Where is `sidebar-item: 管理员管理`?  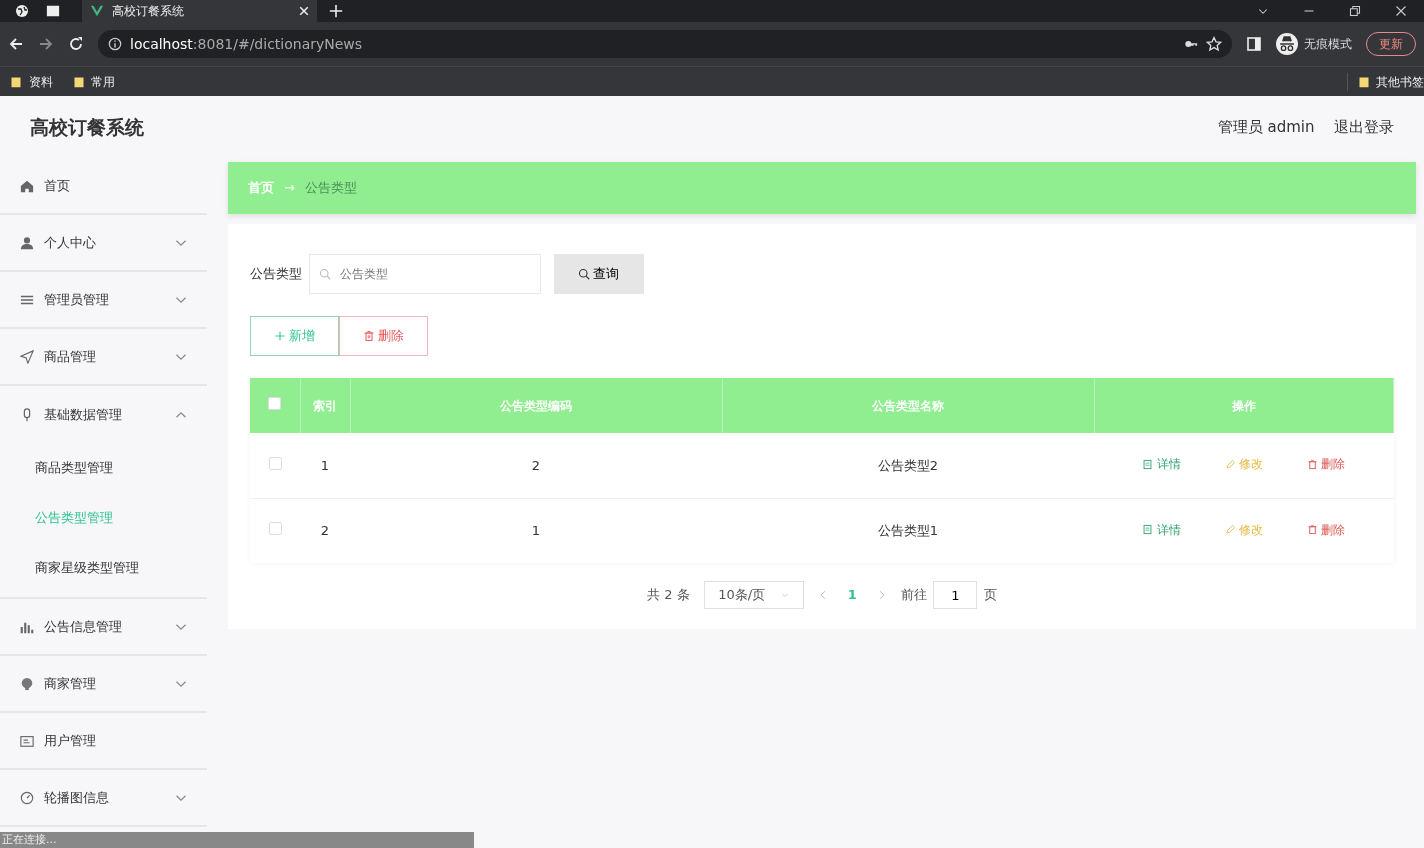 sidebar-item: 管理员管理 is located at coordinates (103, 300).